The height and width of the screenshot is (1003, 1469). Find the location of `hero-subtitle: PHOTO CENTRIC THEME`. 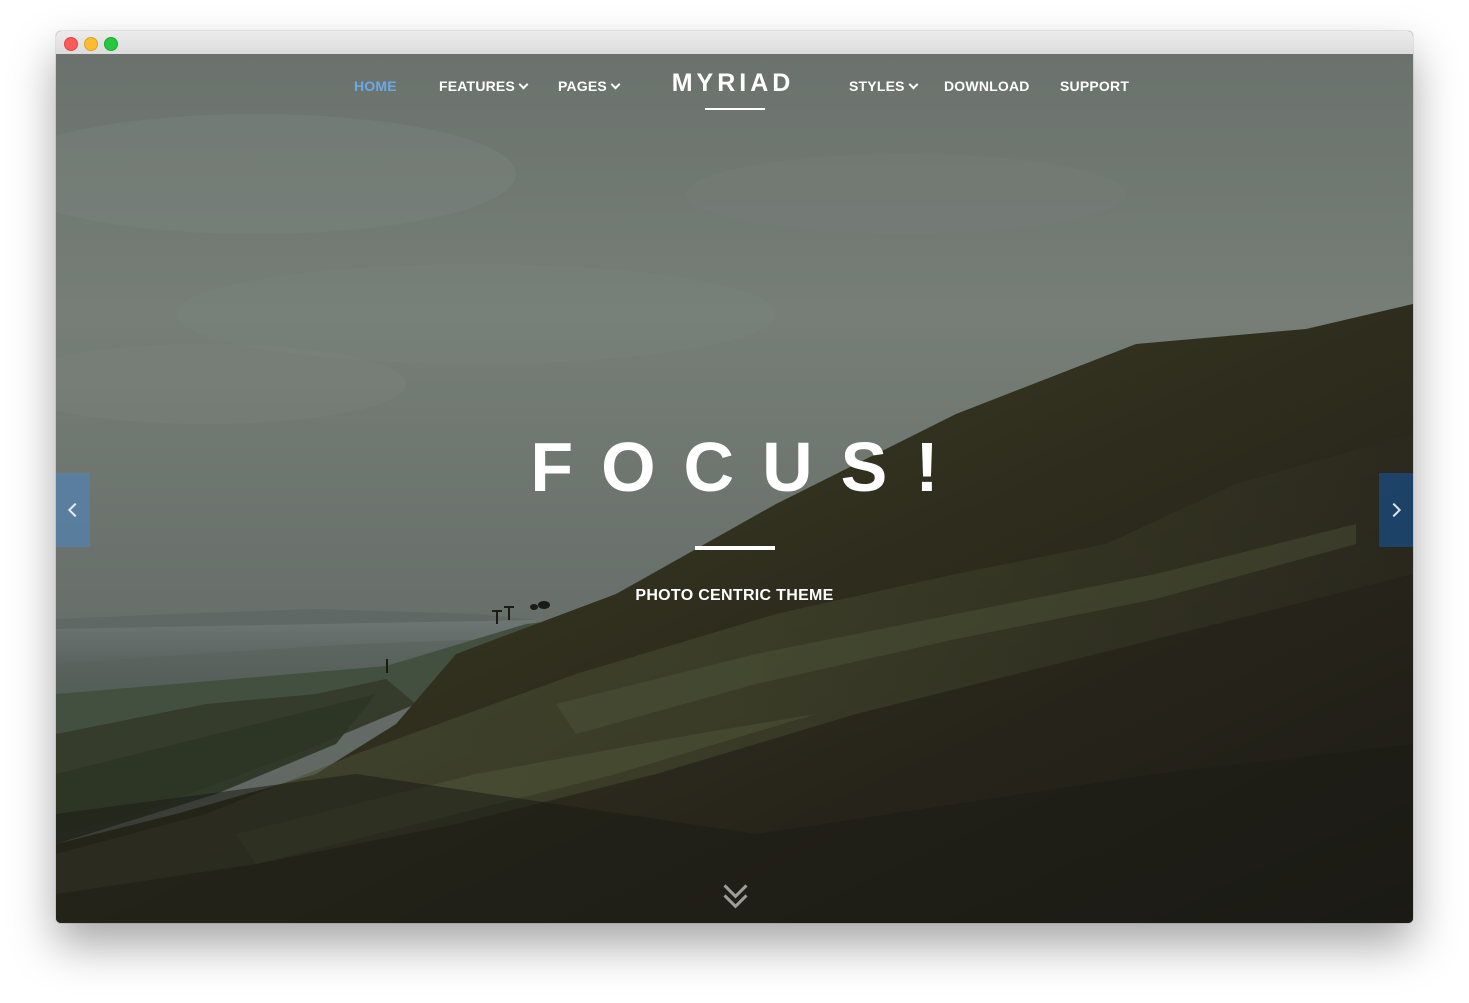

hero-subtitle: PHOTO CENTRIC THEME is located at coordinates (734, 595).